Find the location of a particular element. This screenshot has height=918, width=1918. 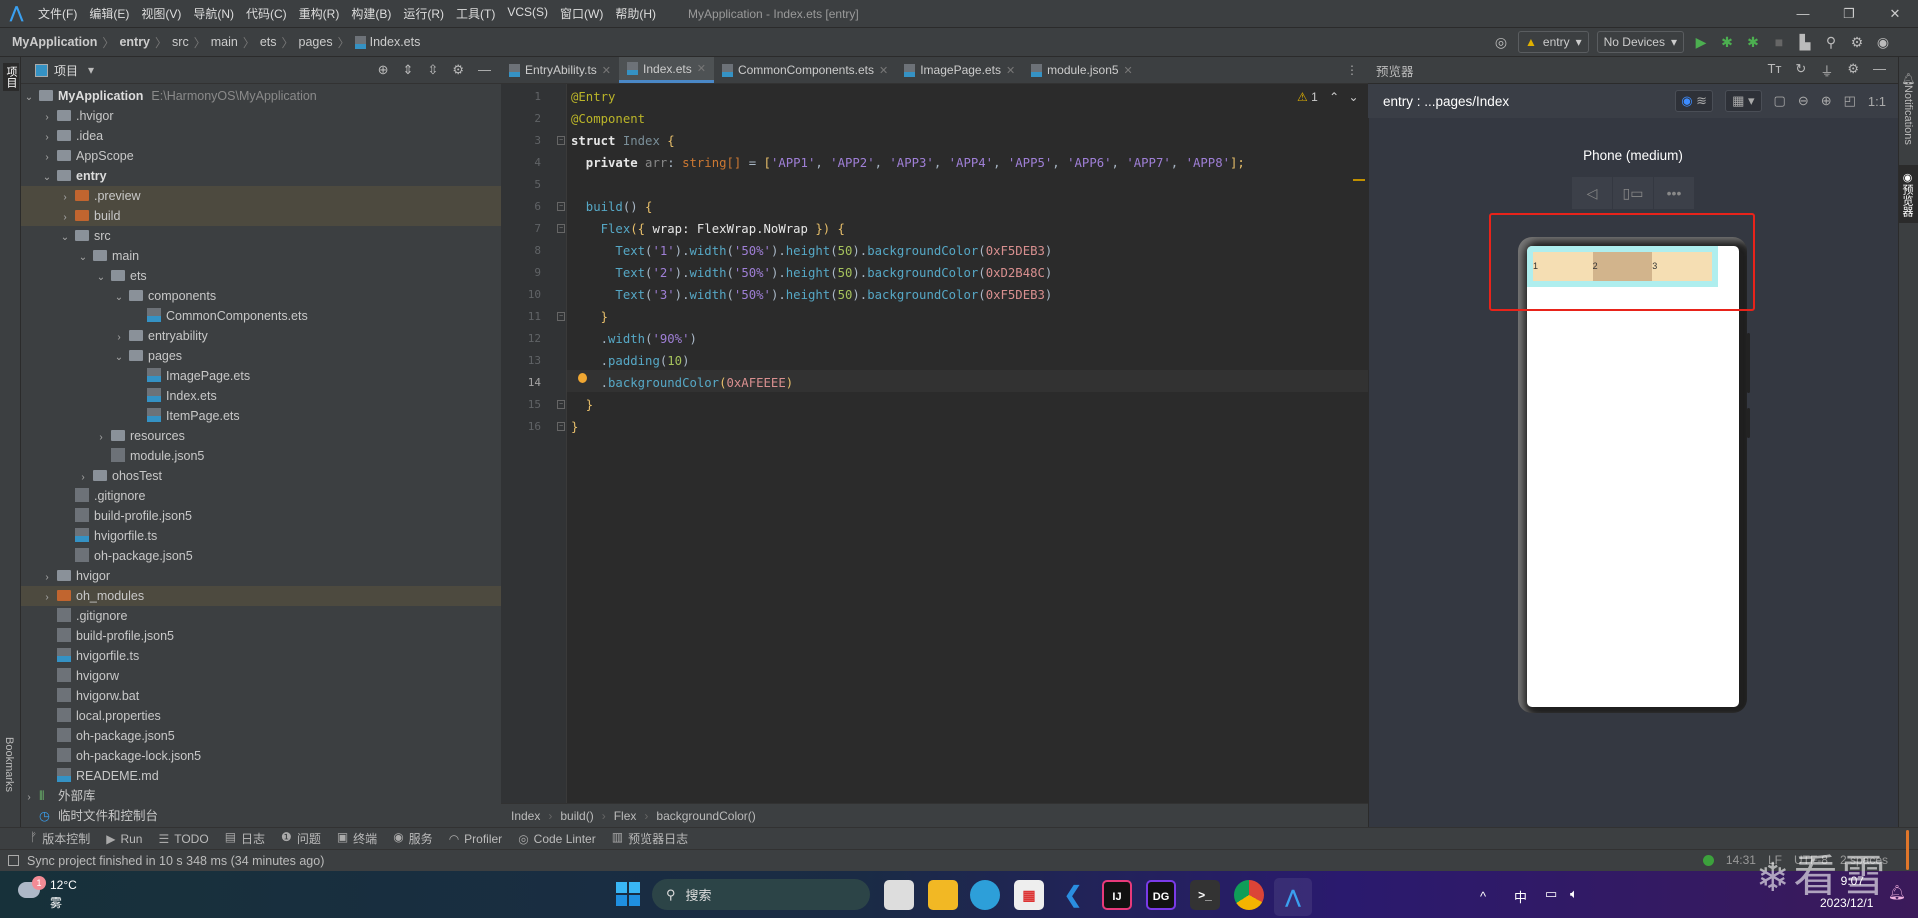

collapse-all-icon: ⇳ is located at coordinates (432, 70).